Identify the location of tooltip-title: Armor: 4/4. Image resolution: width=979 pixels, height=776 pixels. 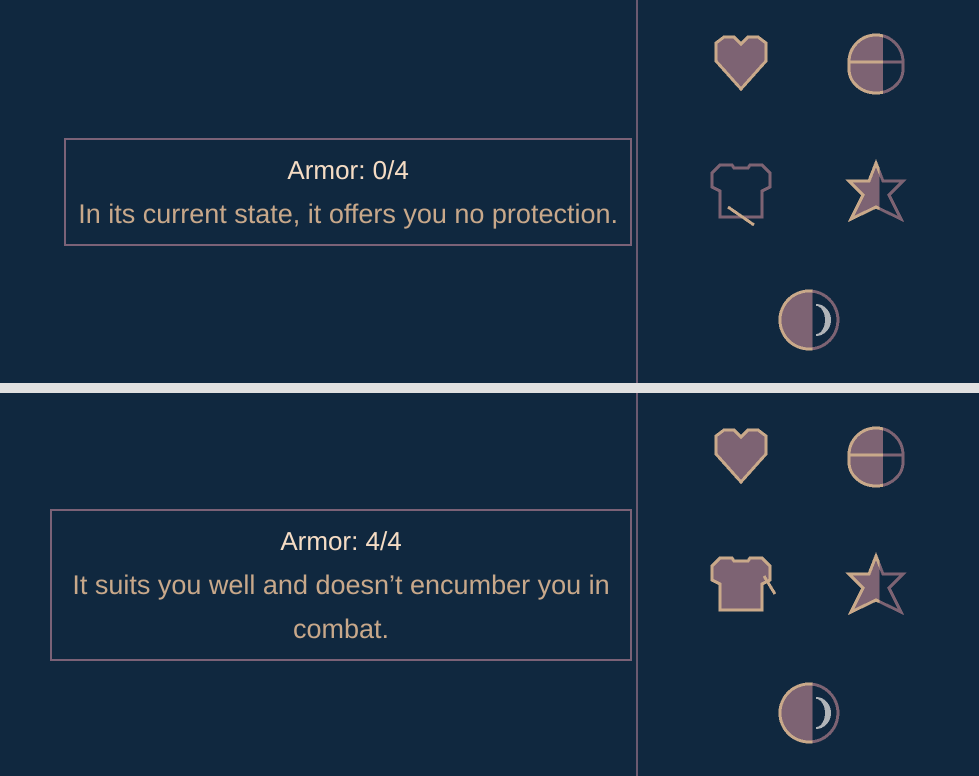
(341, 541).